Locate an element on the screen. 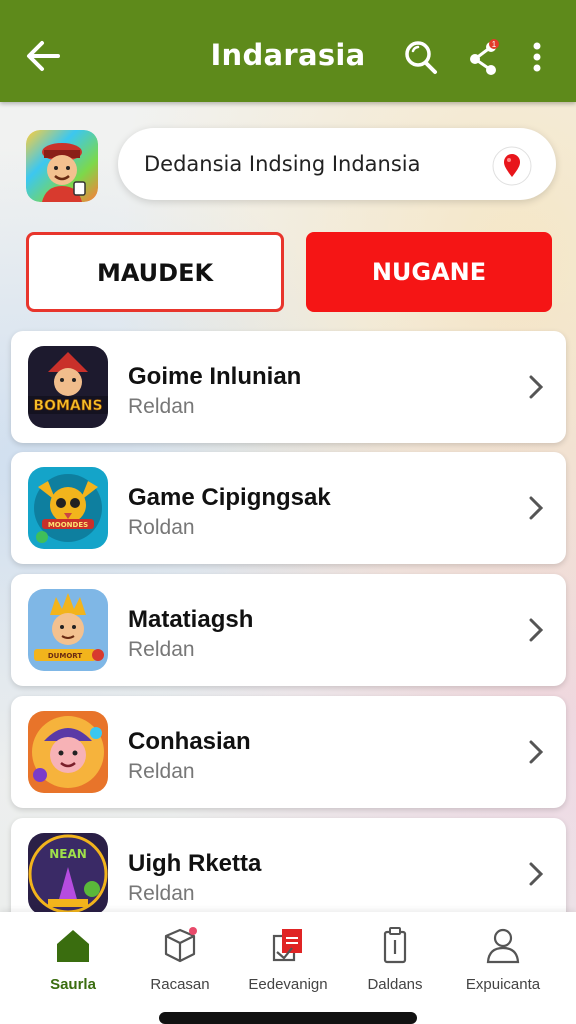  nav-label: Saurla is located at coordinates (73, 984).